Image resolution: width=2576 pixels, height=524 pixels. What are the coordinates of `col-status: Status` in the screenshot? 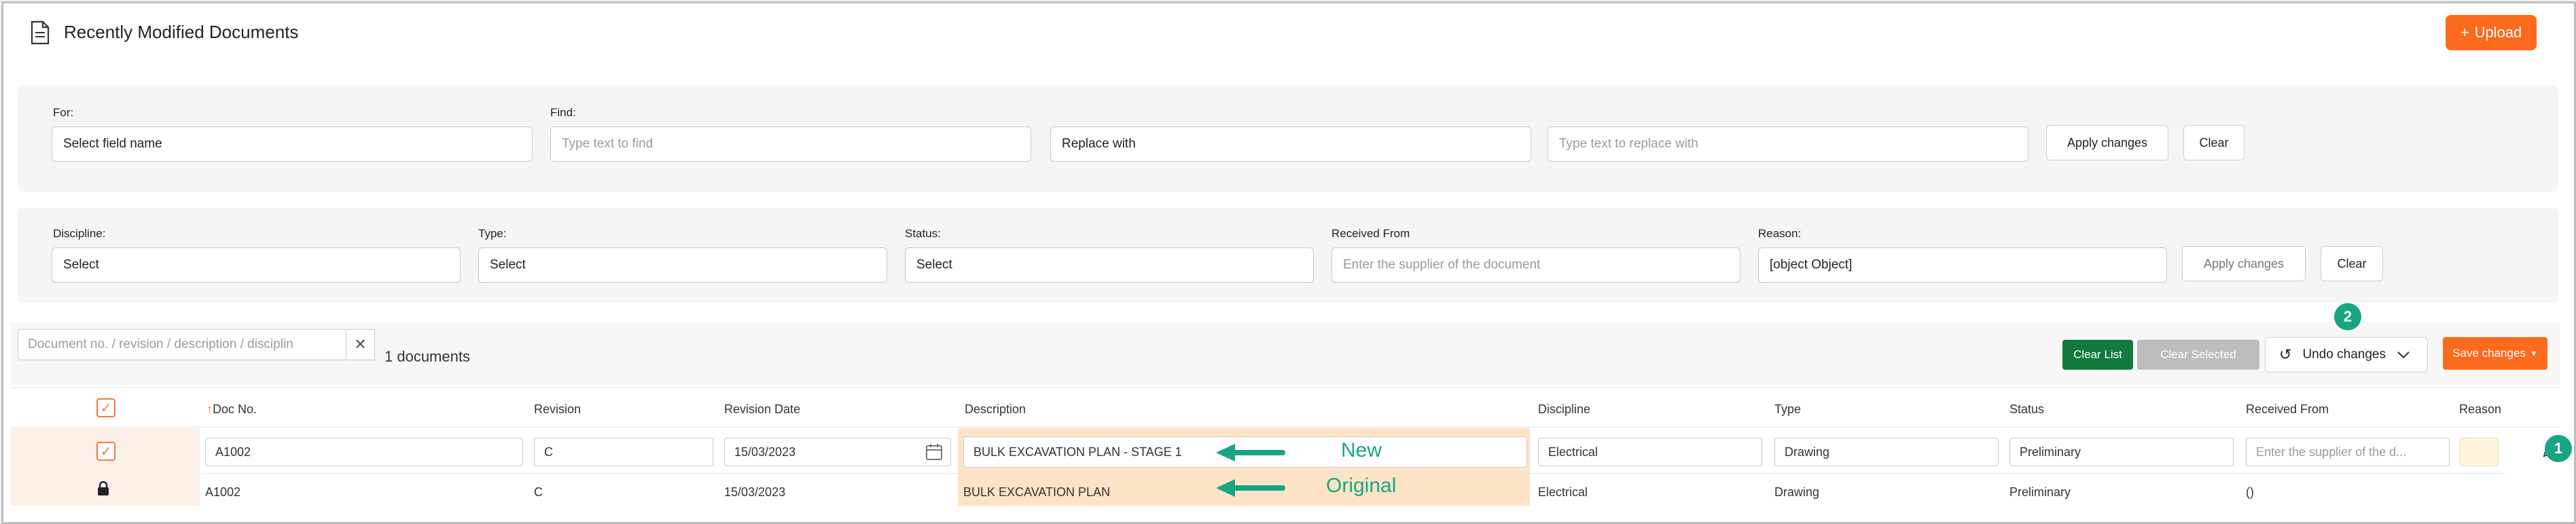 It's located at (2027, 410).